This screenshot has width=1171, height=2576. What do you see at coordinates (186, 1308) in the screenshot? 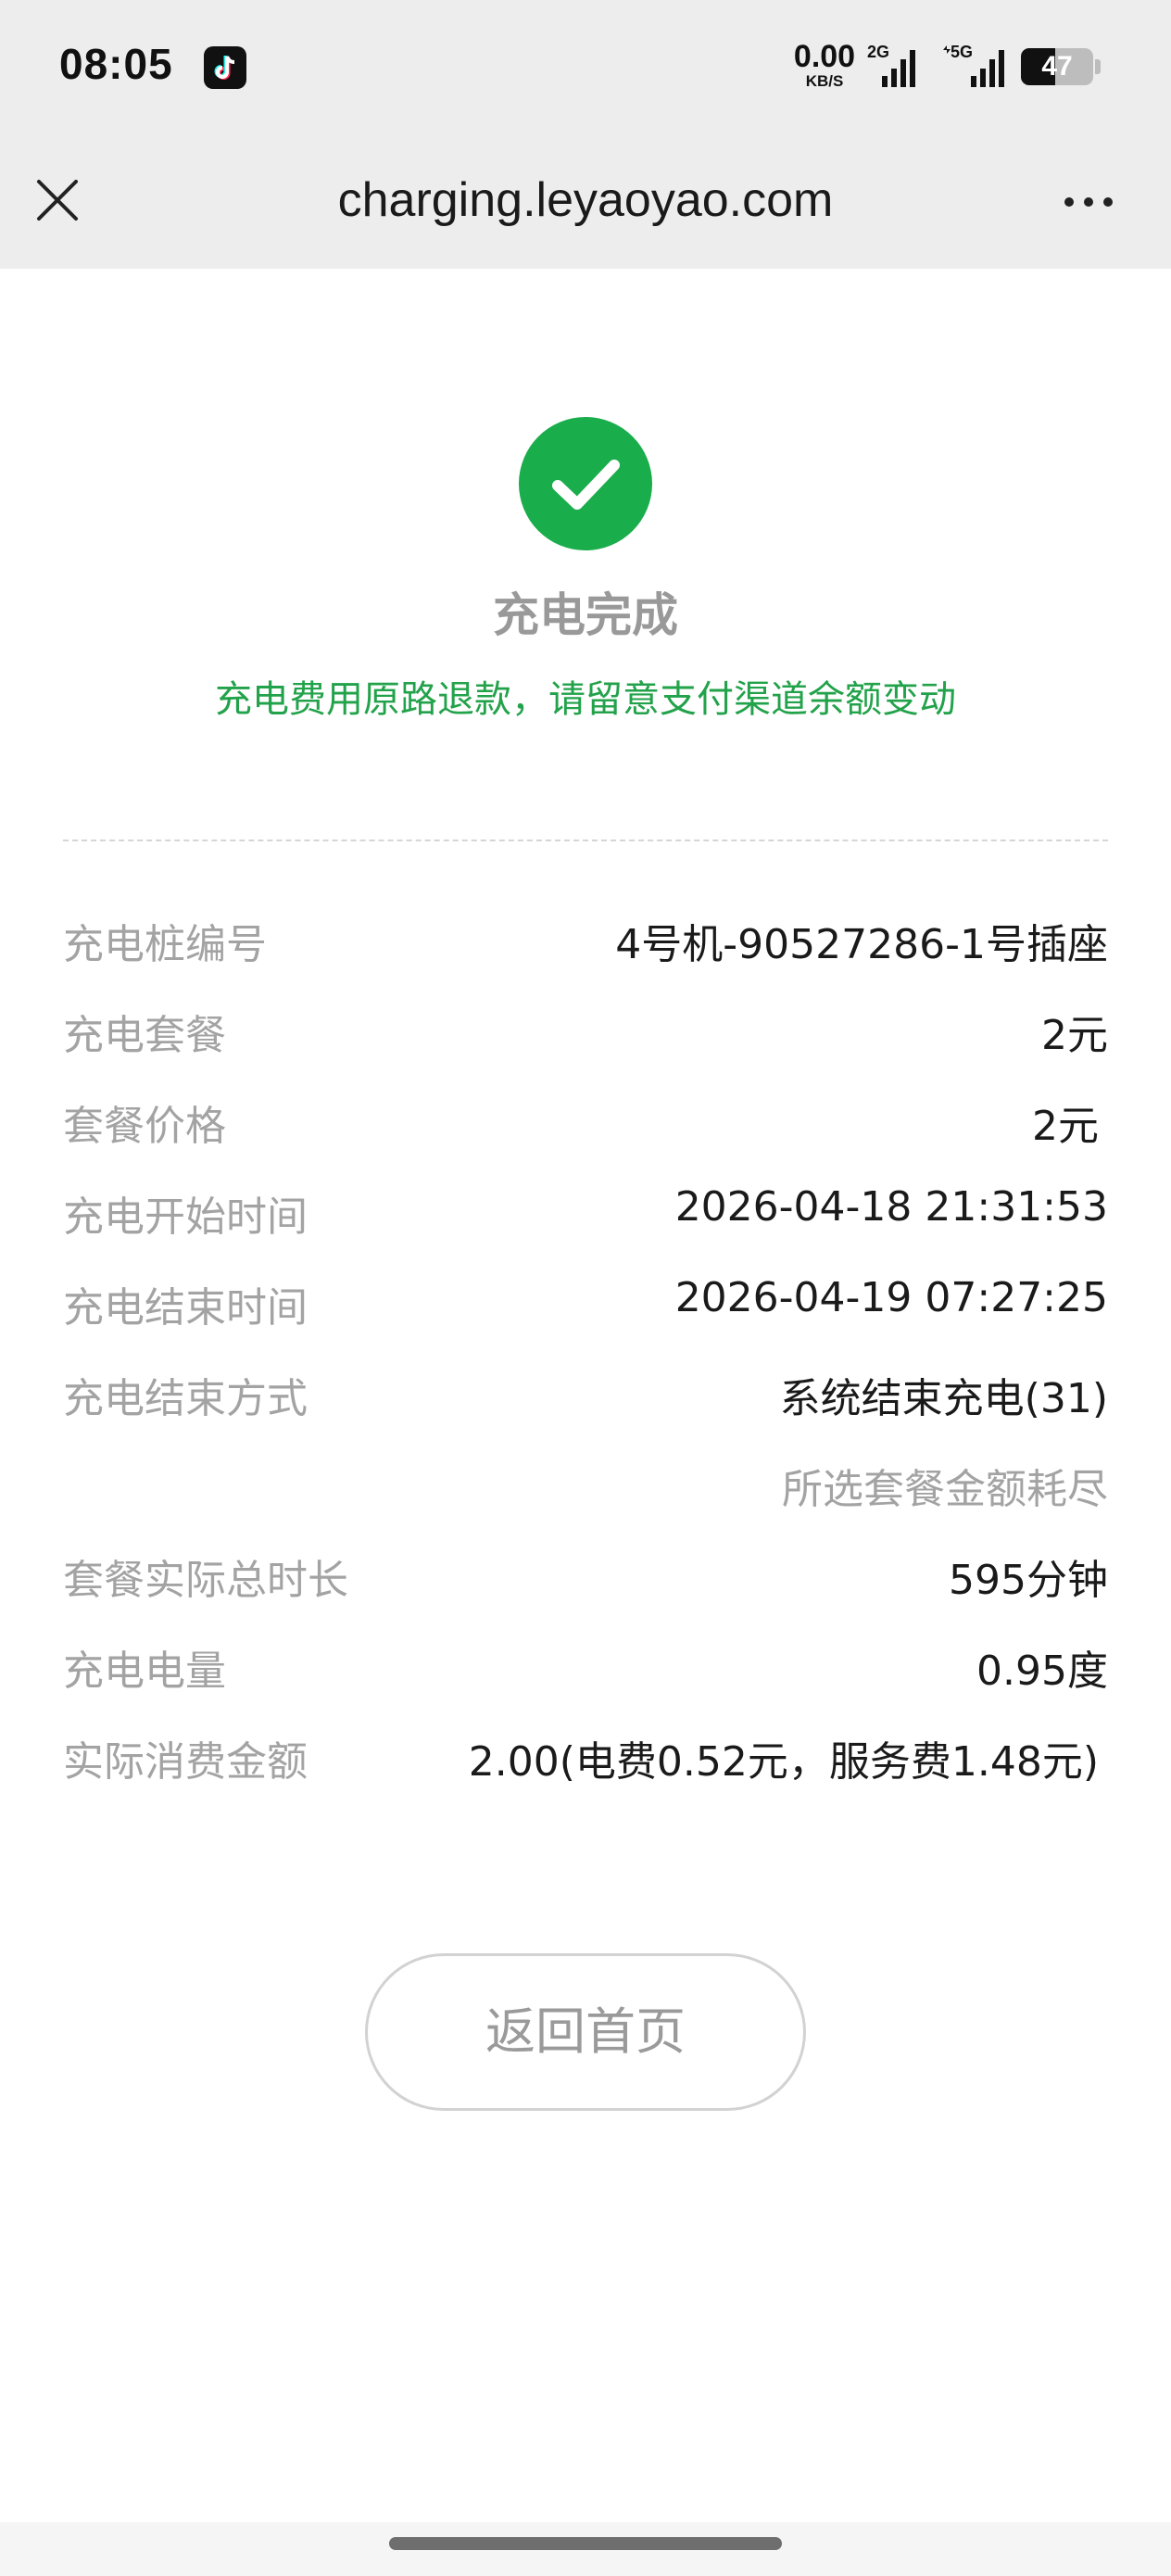
I see `detail-label: 充电结束时间` at bounding box center [186, 1308].